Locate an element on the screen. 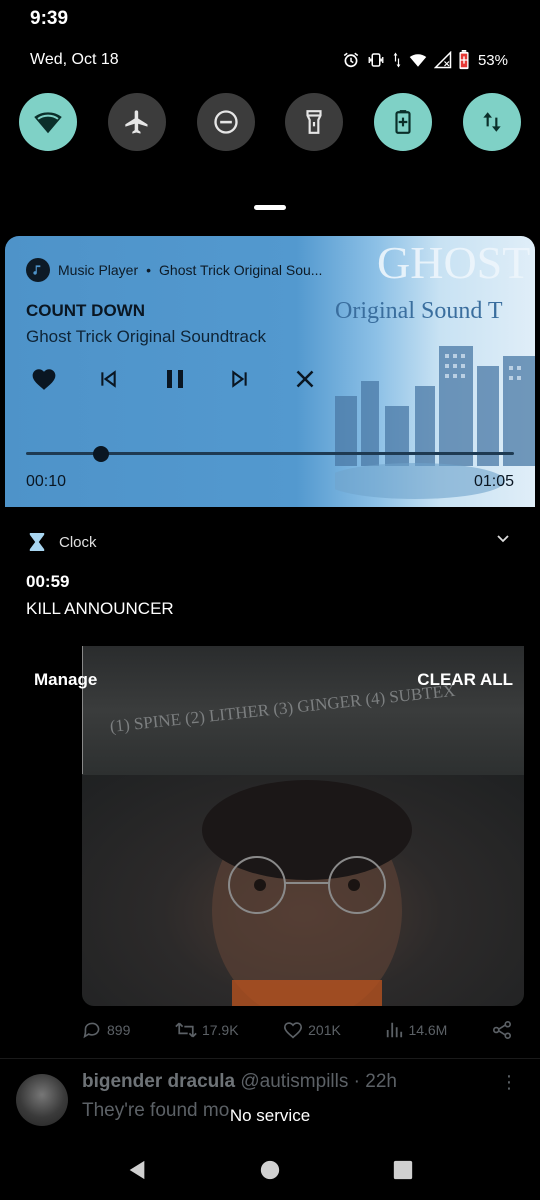  quick-settings is located at coordinates (270, 122).